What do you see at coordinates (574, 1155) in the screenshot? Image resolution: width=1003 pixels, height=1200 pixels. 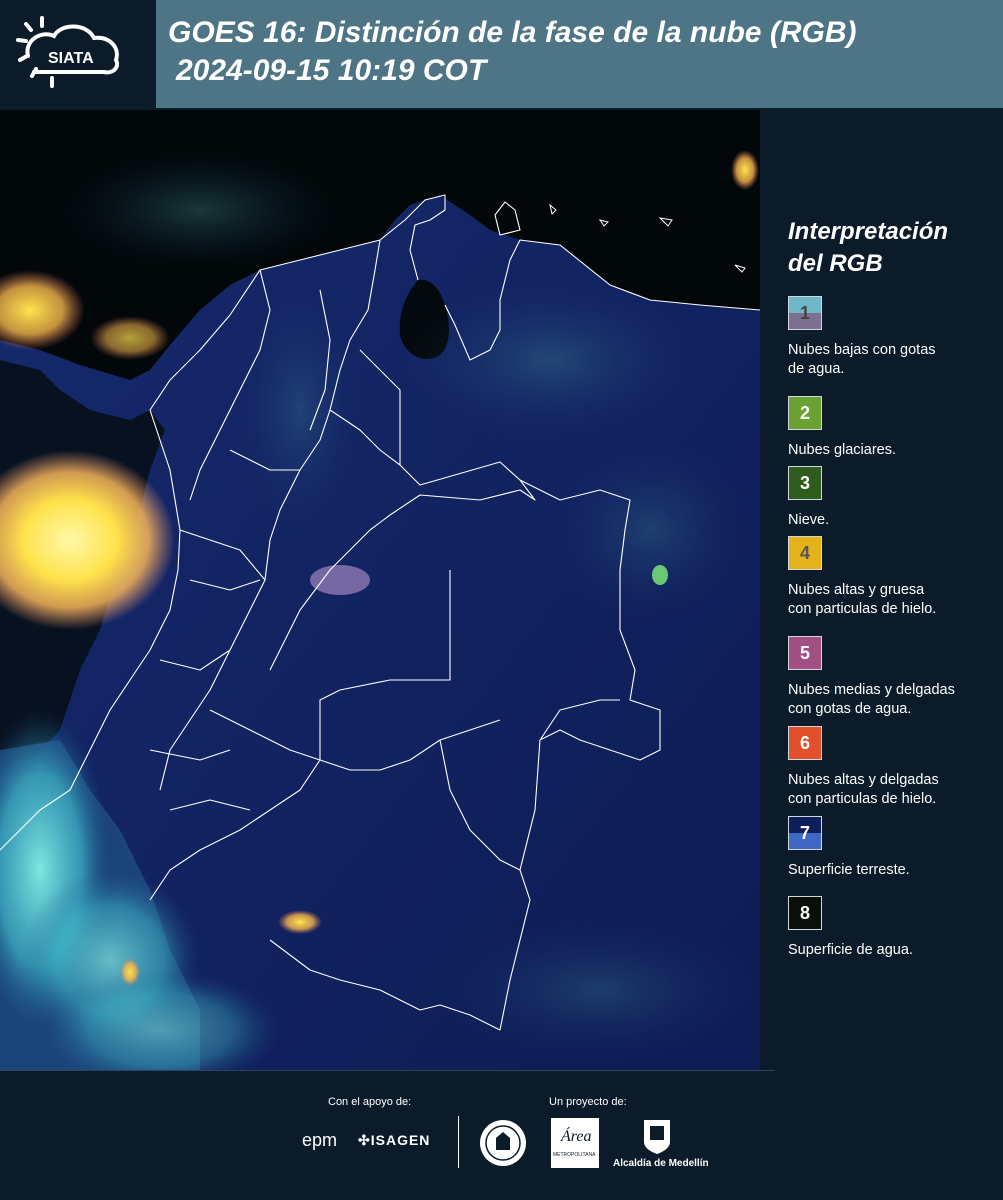 I see `area-logo-sub: METROPOLITANA` at bounding box center [574, 1155].